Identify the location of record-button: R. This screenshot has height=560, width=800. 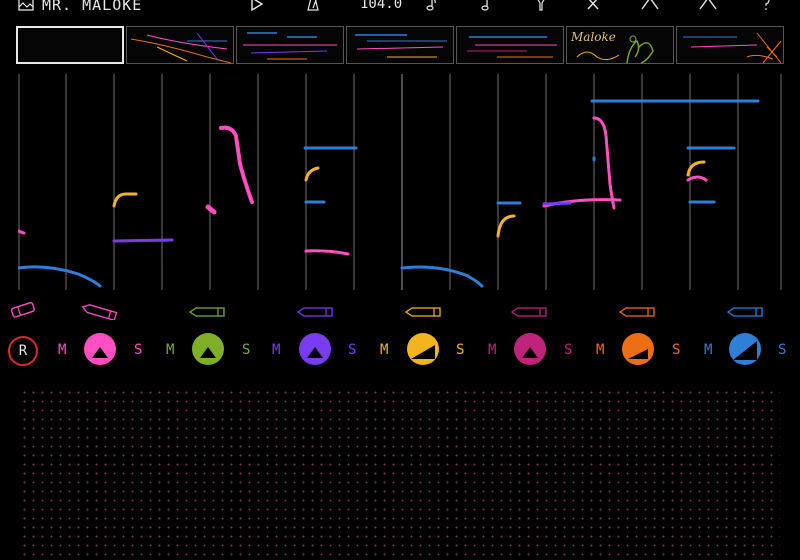
(23, 351).